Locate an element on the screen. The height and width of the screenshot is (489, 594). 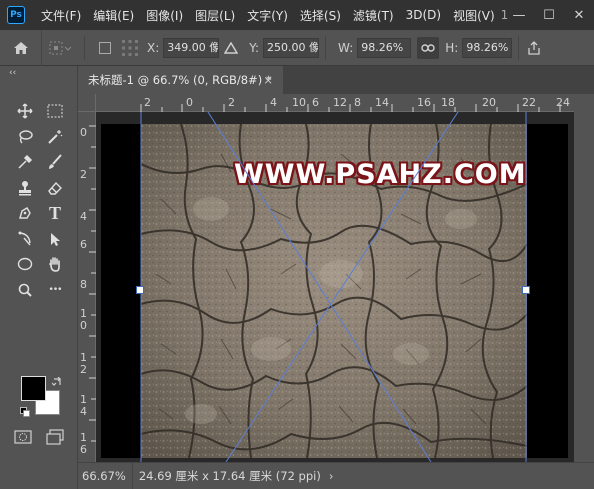
ruler-tick-label: 12 is located at coordinates (340, 102).